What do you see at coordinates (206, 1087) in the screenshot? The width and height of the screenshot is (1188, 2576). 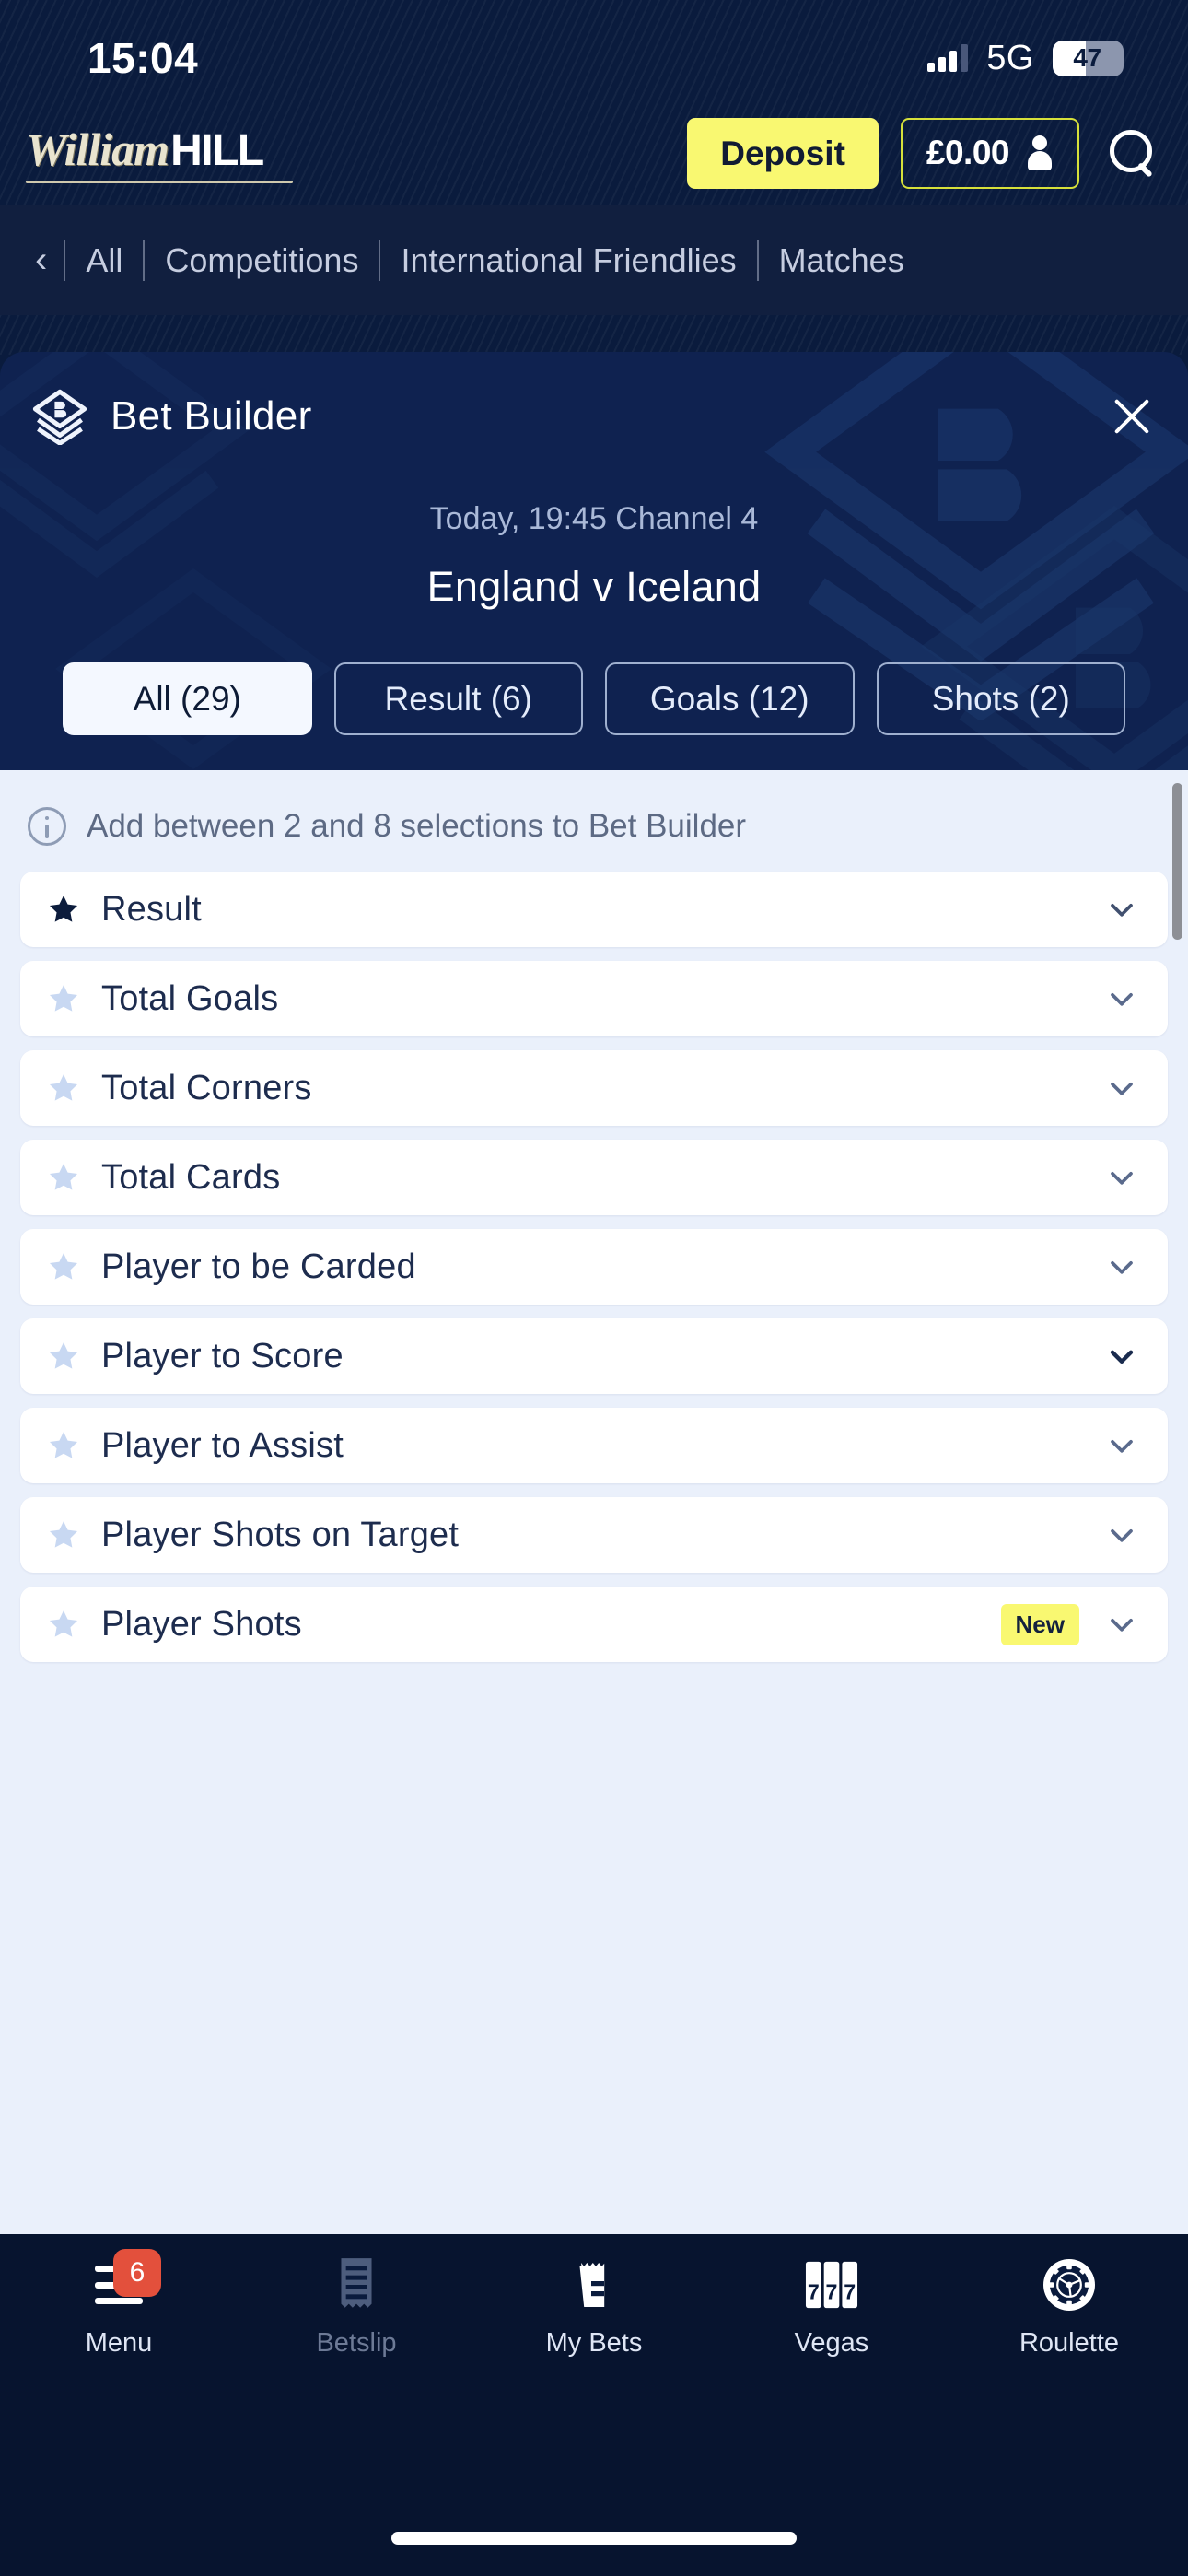 I see `market-label: Total Corners` at bounding box center [206, 1087].